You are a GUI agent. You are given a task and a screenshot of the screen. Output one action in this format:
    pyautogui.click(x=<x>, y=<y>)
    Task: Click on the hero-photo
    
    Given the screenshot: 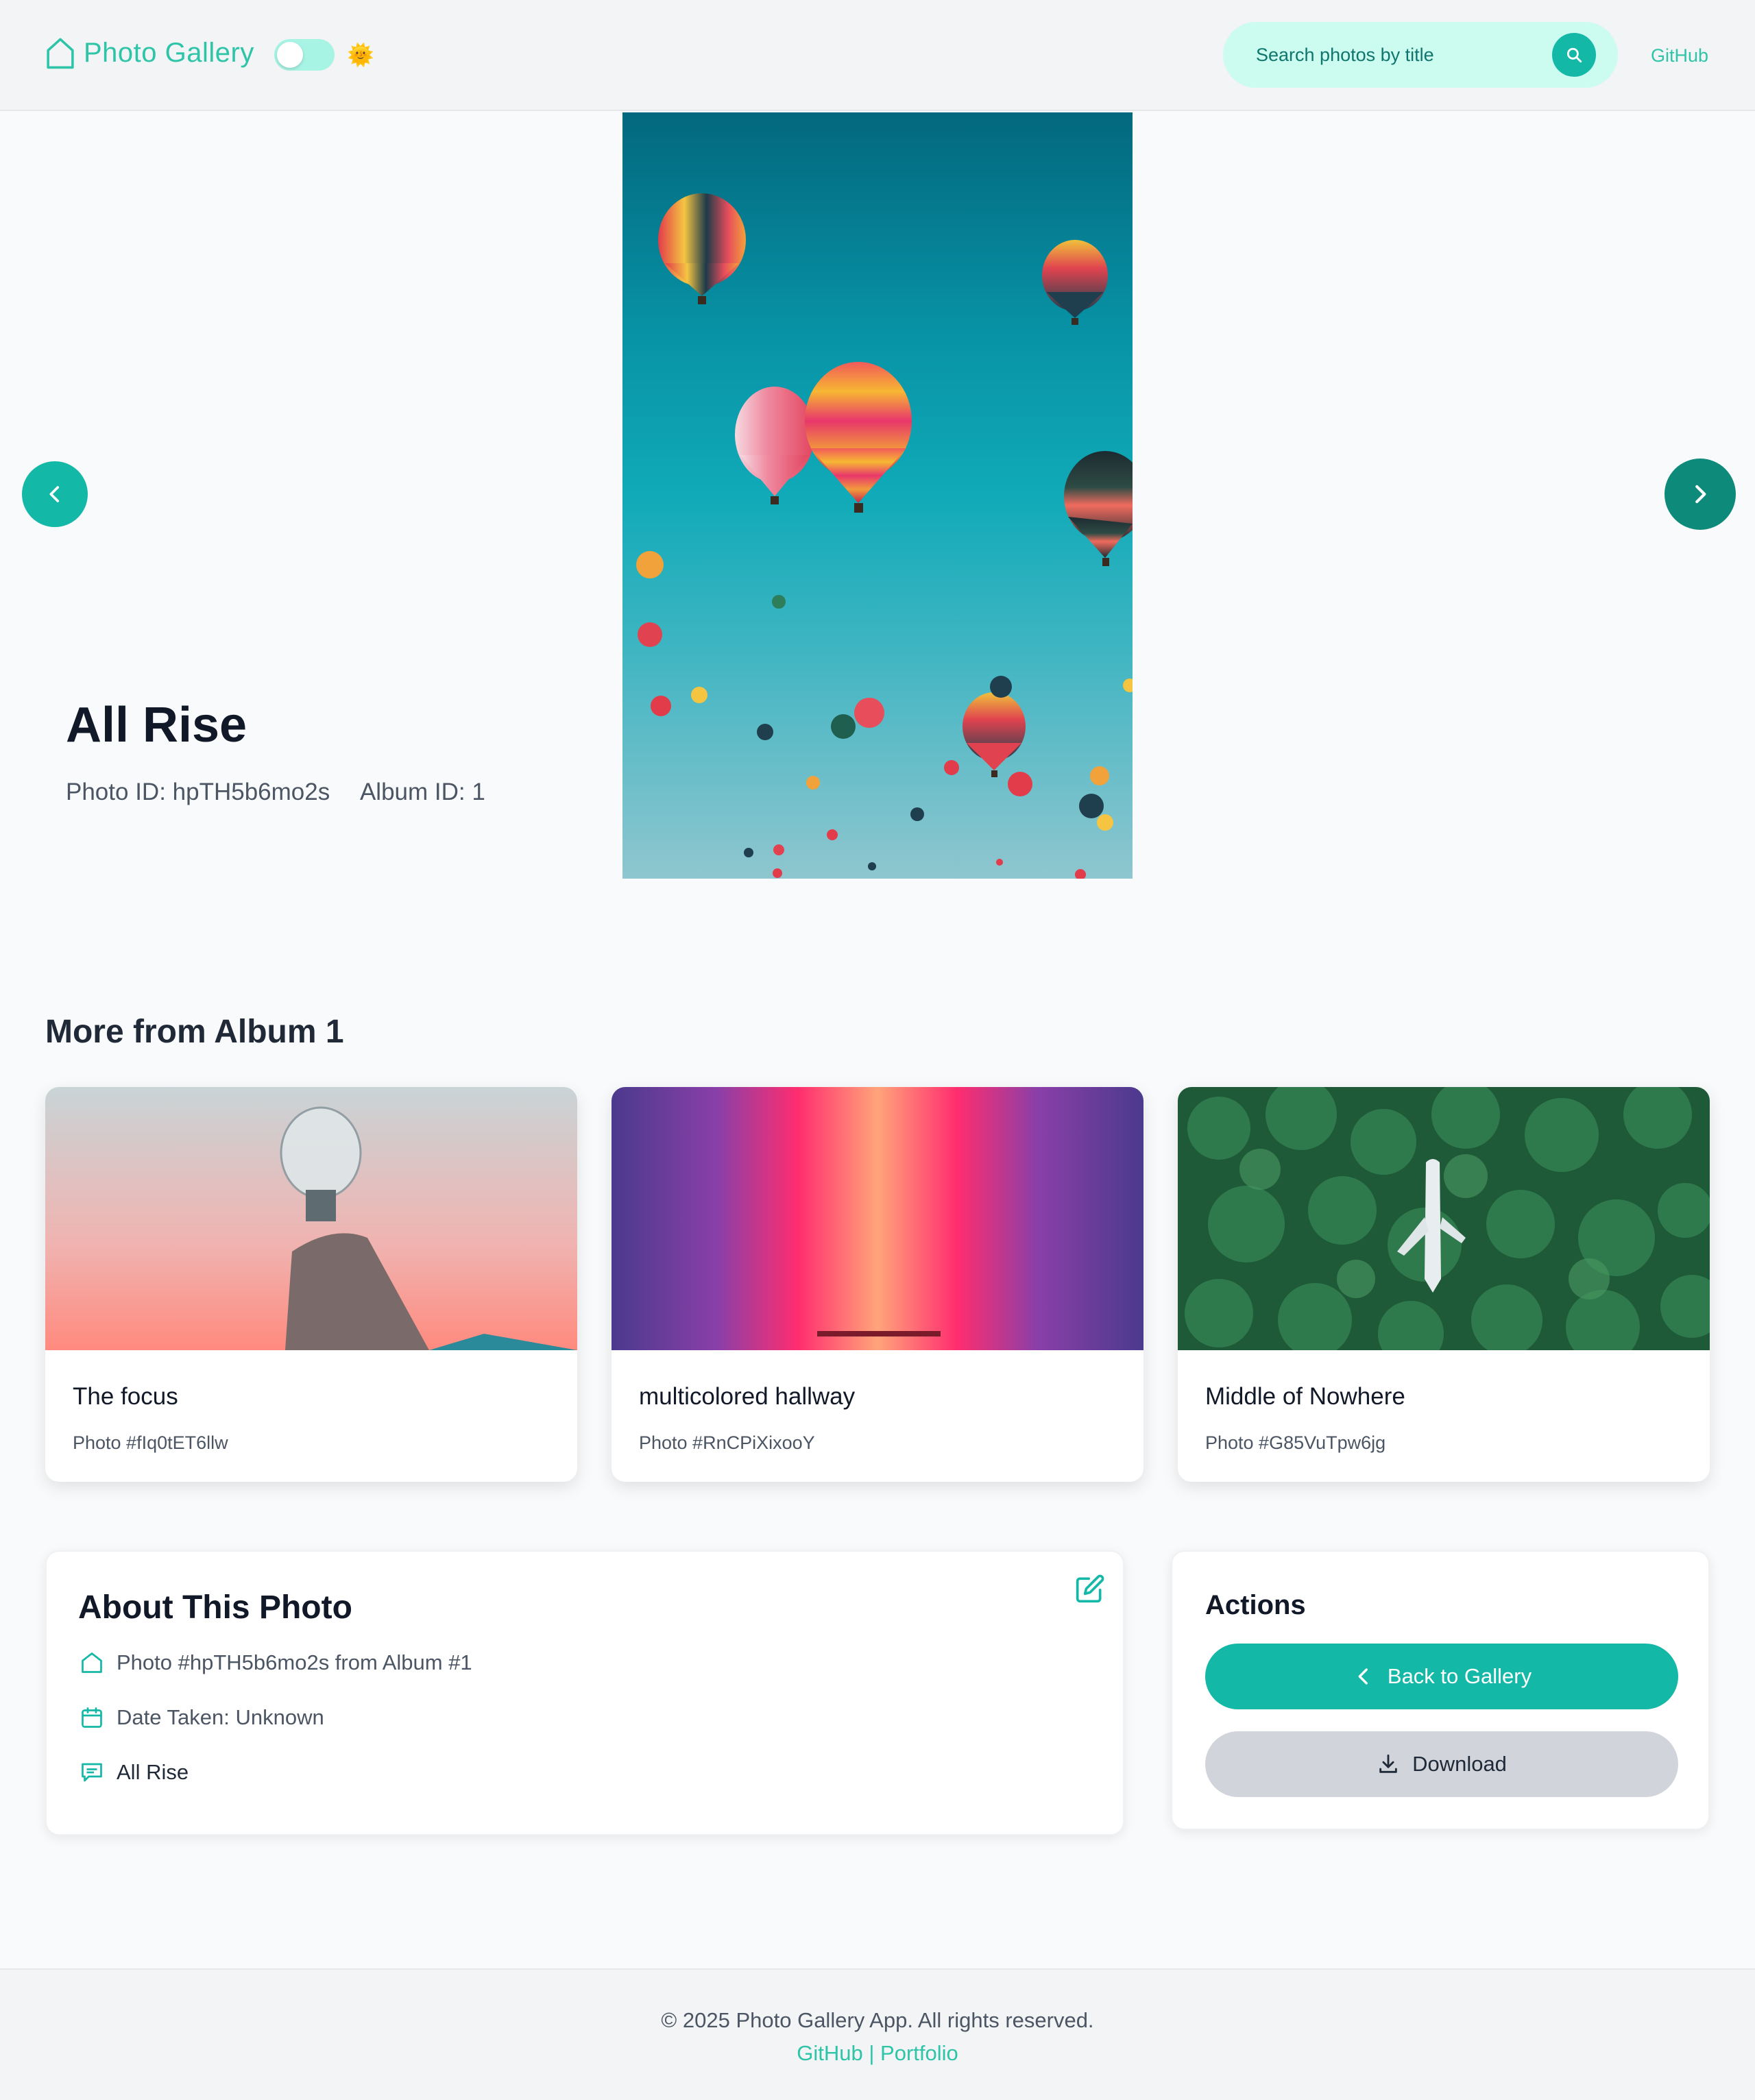 What is the action you would take?
    pyautogui.click(x=877, y=496)
    